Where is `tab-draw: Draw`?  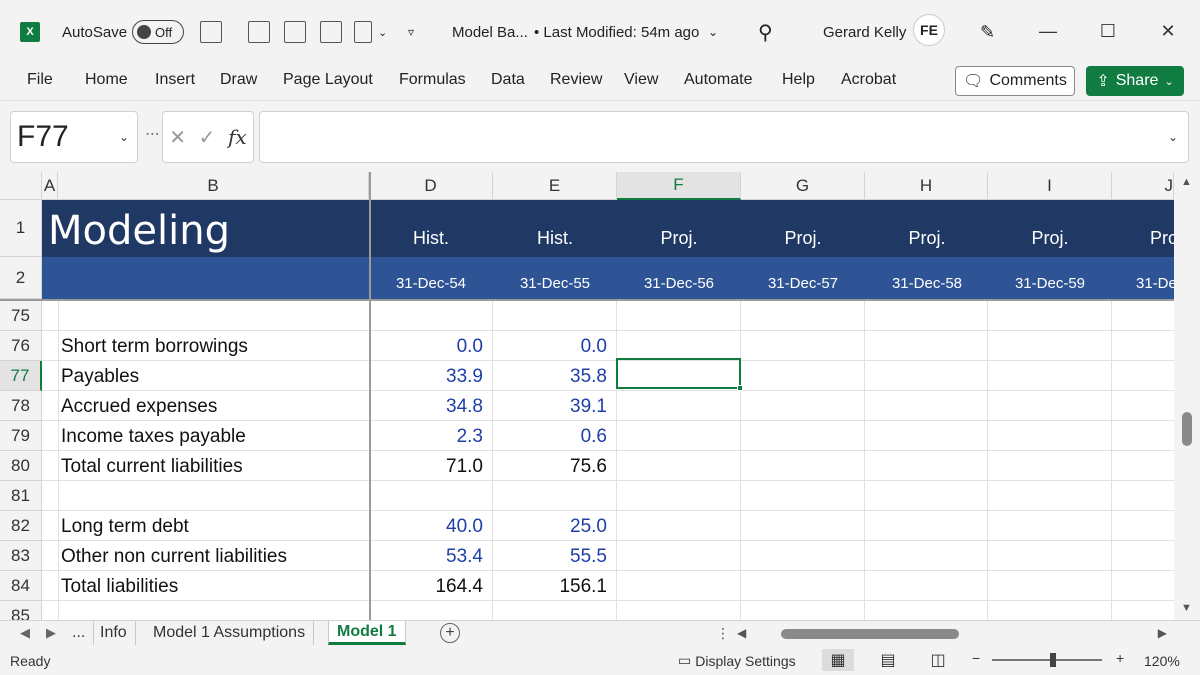
tab-draw: Draw is located at coordinates (238, 80).